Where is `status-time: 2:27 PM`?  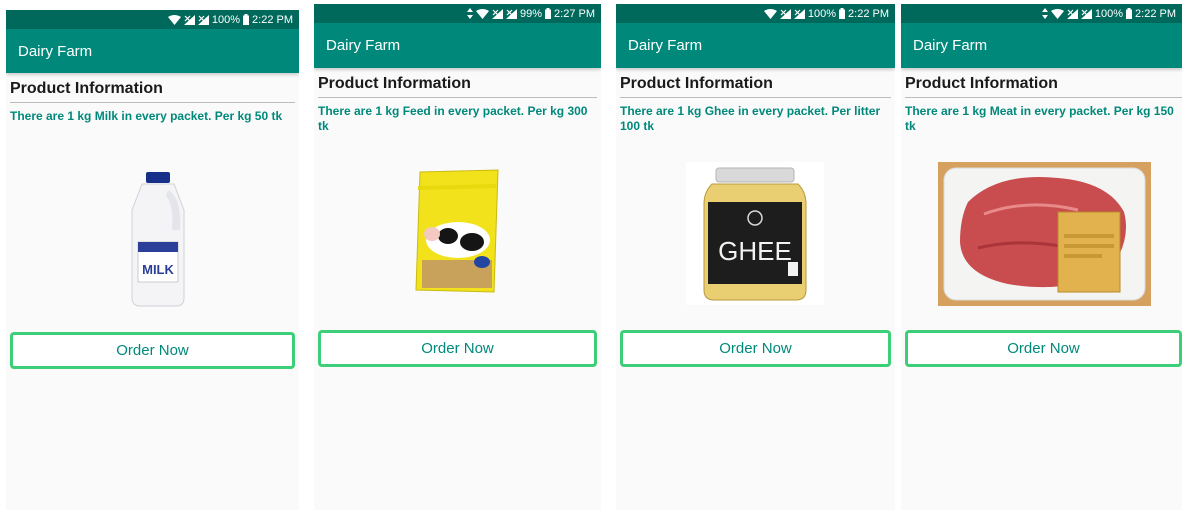 status-time: 2:27 PM is located at coordinates (574, 13).